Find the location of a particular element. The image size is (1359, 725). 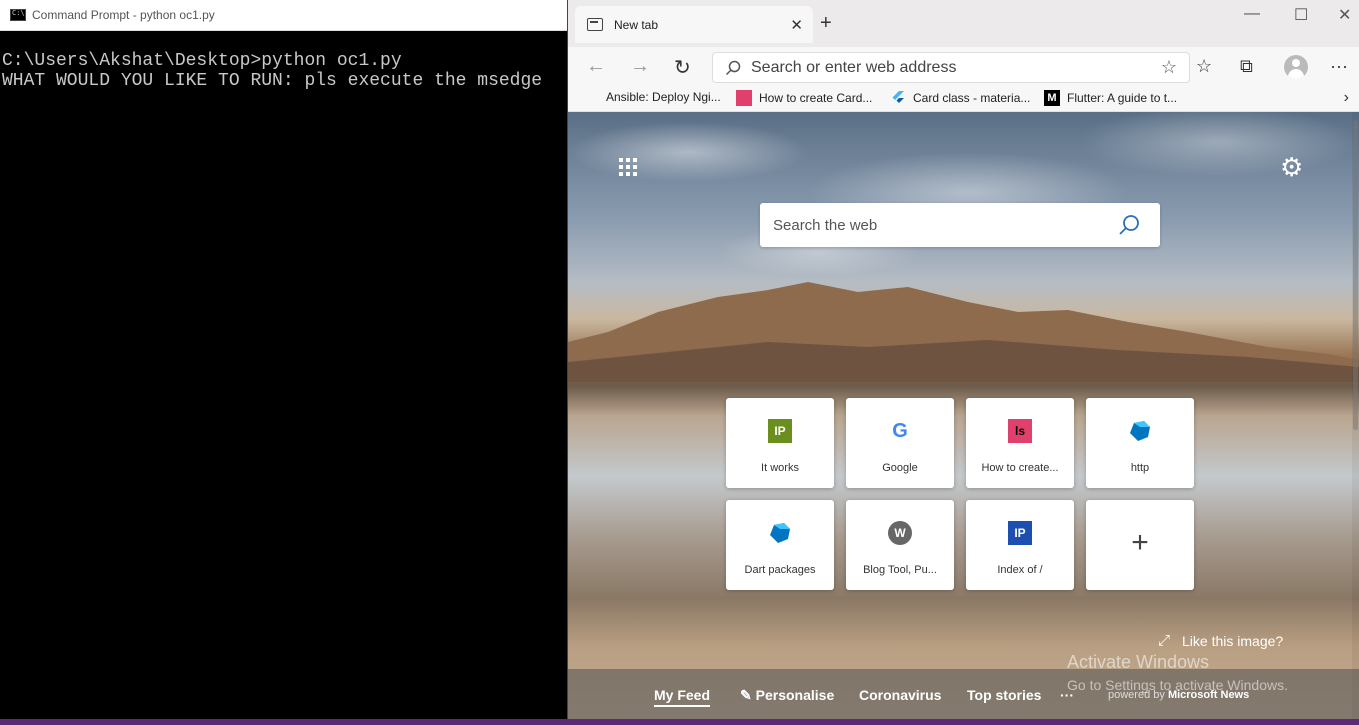

google-icon: G is located at coordinates (900, 430).